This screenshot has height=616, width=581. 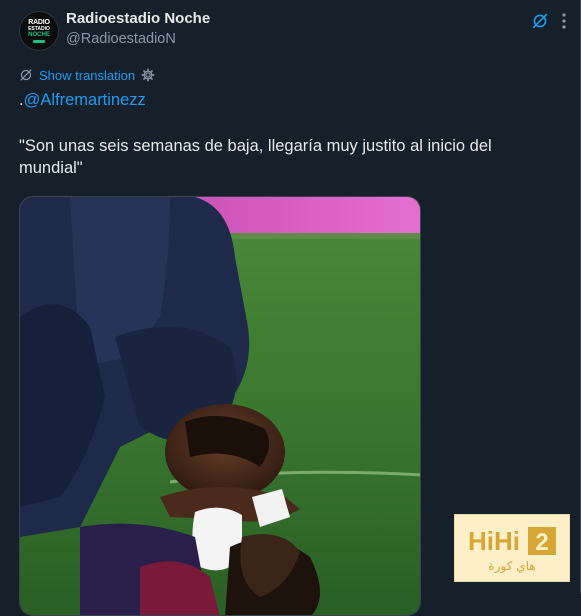 What do you see at coordinates (39, 22) in the screenshot?
I see `avatar-text-line-1: RADIO` at bounding box center [39, 22].